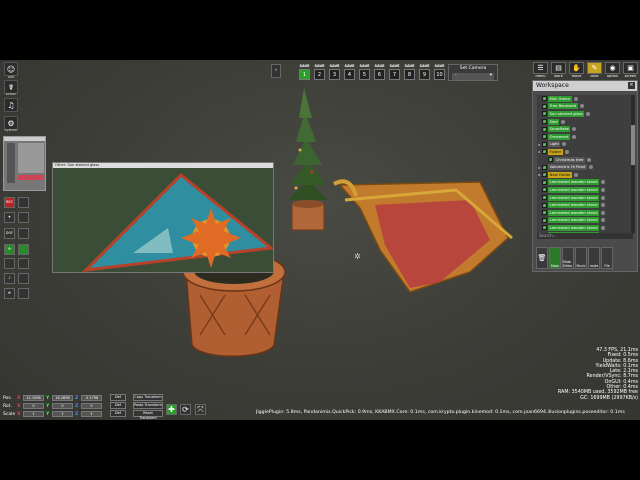 The image size is (640, 480). I want to click on trash-icon: 🗑, so click(542, 258).